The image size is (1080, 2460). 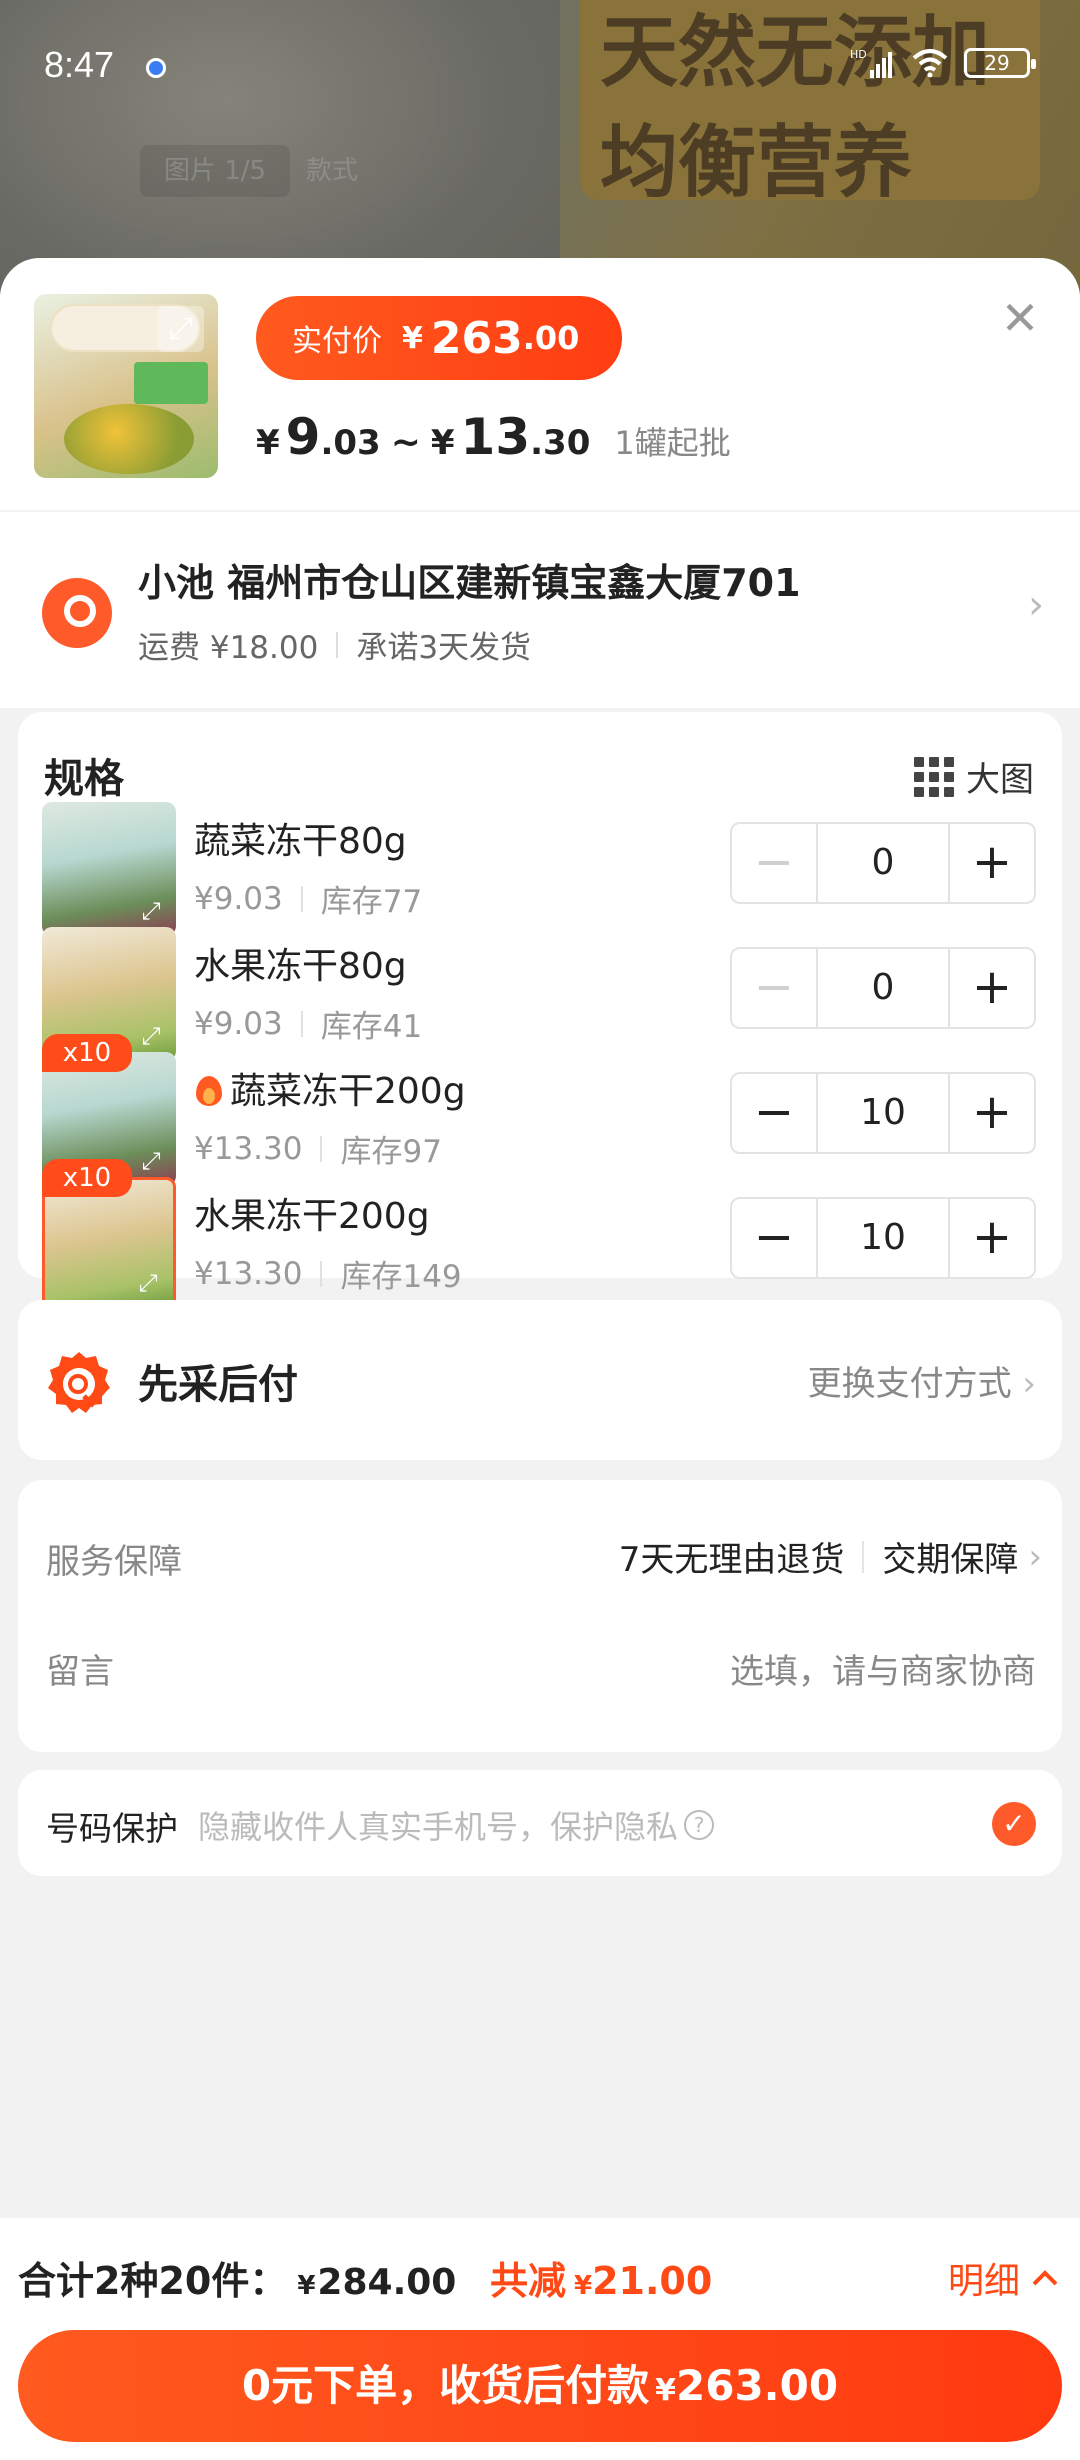 I want to click on service-guarantees: 7天无理由退货 交期保障 ›, so click(x=830, y=1556).